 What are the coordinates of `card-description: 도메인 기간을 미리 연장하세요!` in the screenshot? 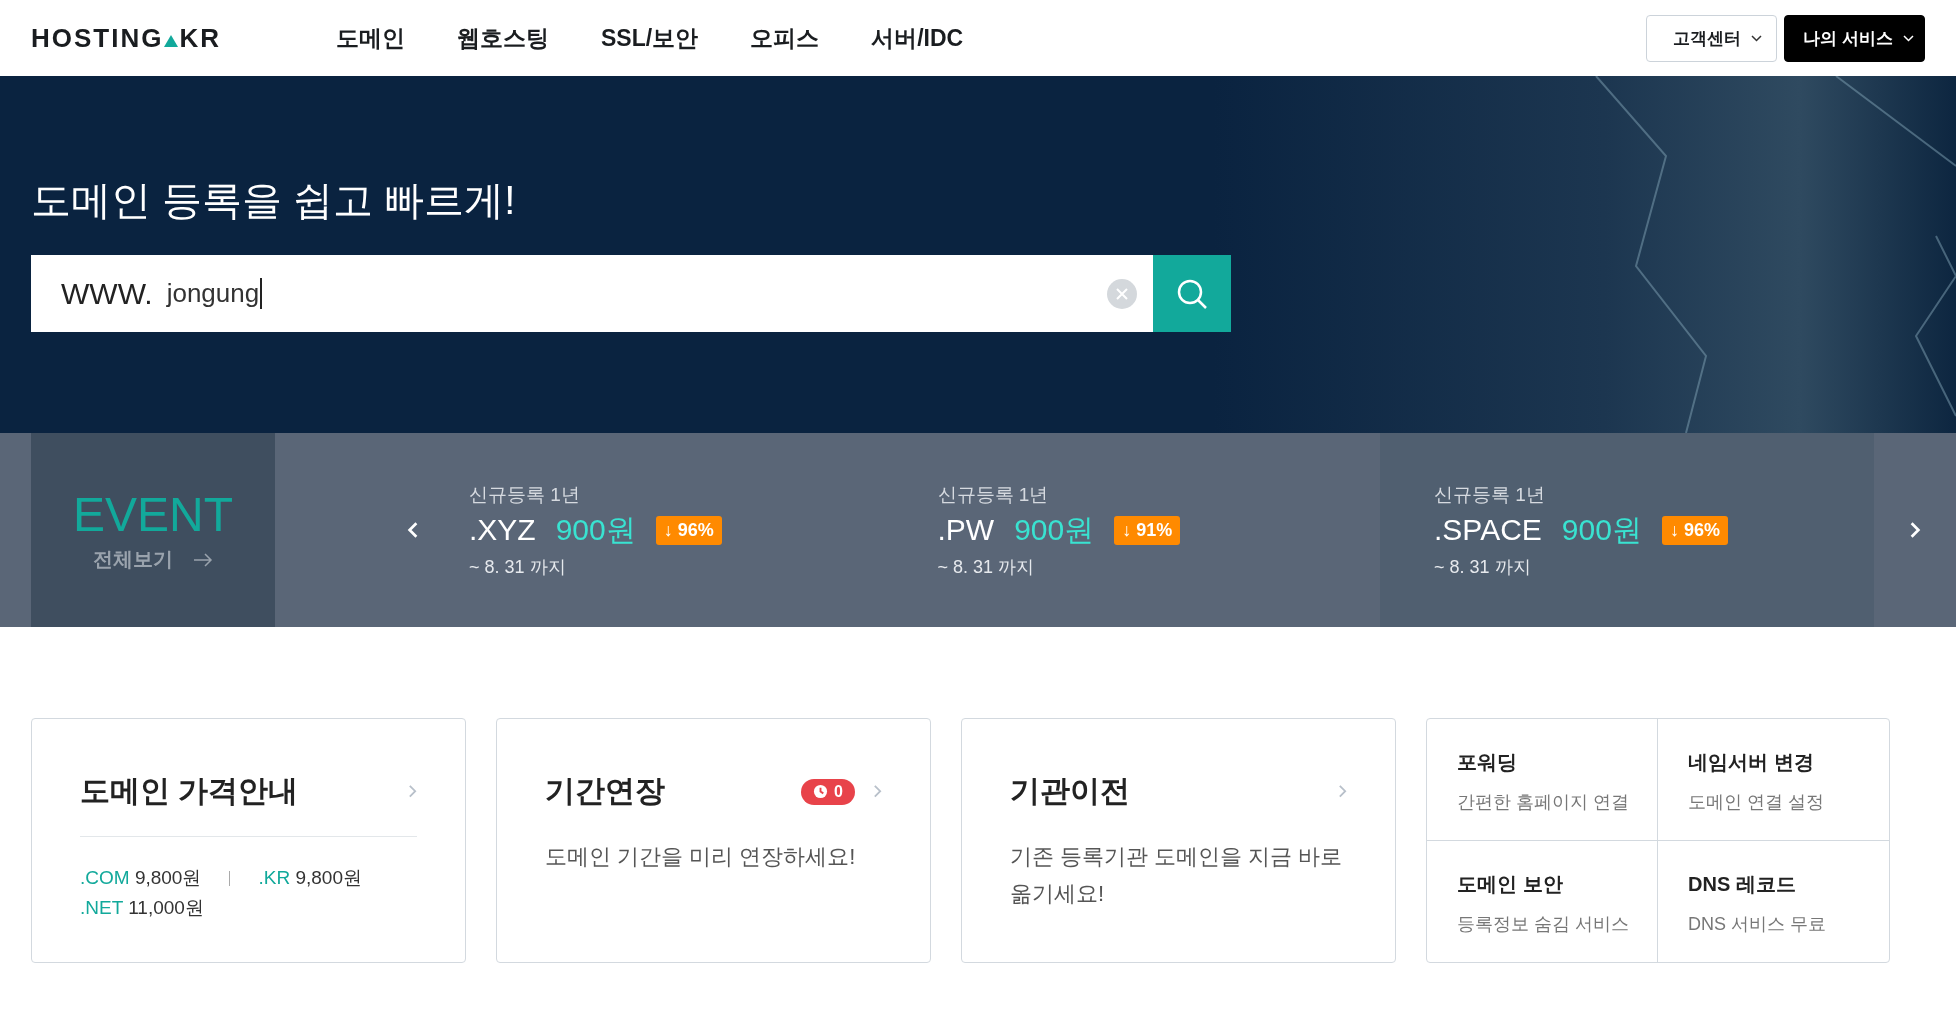 It's located at (701, 857).